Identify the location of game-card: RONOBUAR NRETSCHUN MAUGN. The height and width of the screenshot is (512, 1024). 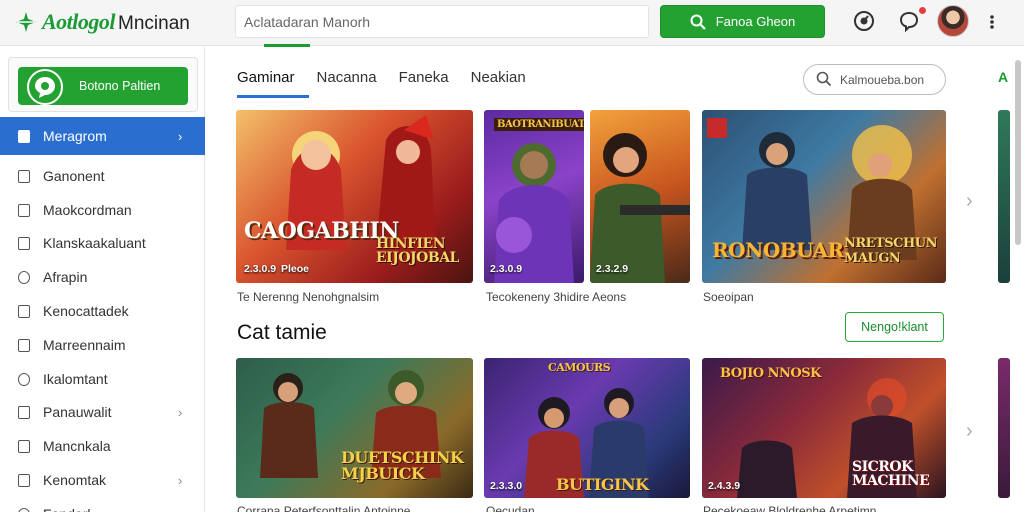
(824, 196).